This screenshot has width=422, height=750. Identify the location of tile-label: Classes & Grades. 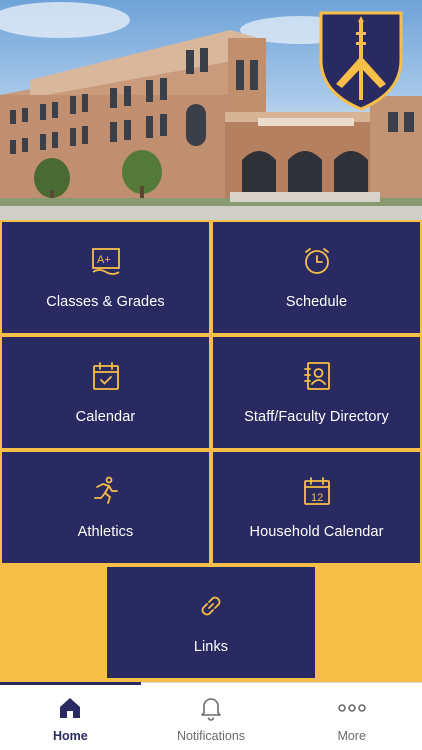
(105, 302).